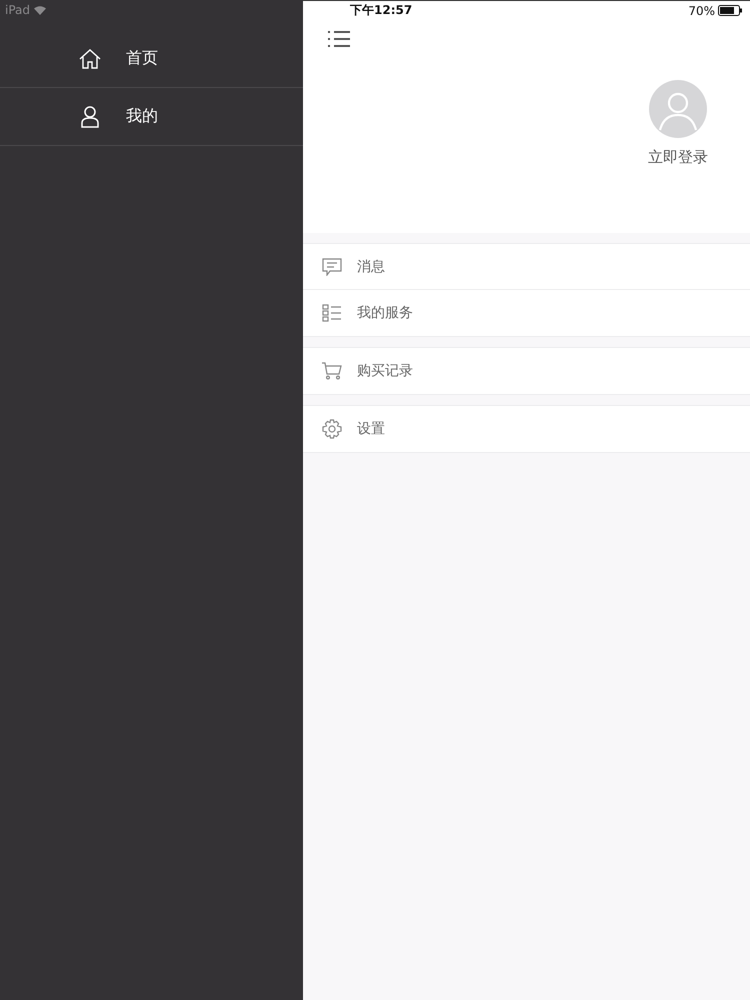 Image resolution: width=750 pixels, height=1000 pixels. What do you see at coordinates (678, 157) in the screenshot?
I see `login-link: 立即登录` at bounding box center [678, 157].